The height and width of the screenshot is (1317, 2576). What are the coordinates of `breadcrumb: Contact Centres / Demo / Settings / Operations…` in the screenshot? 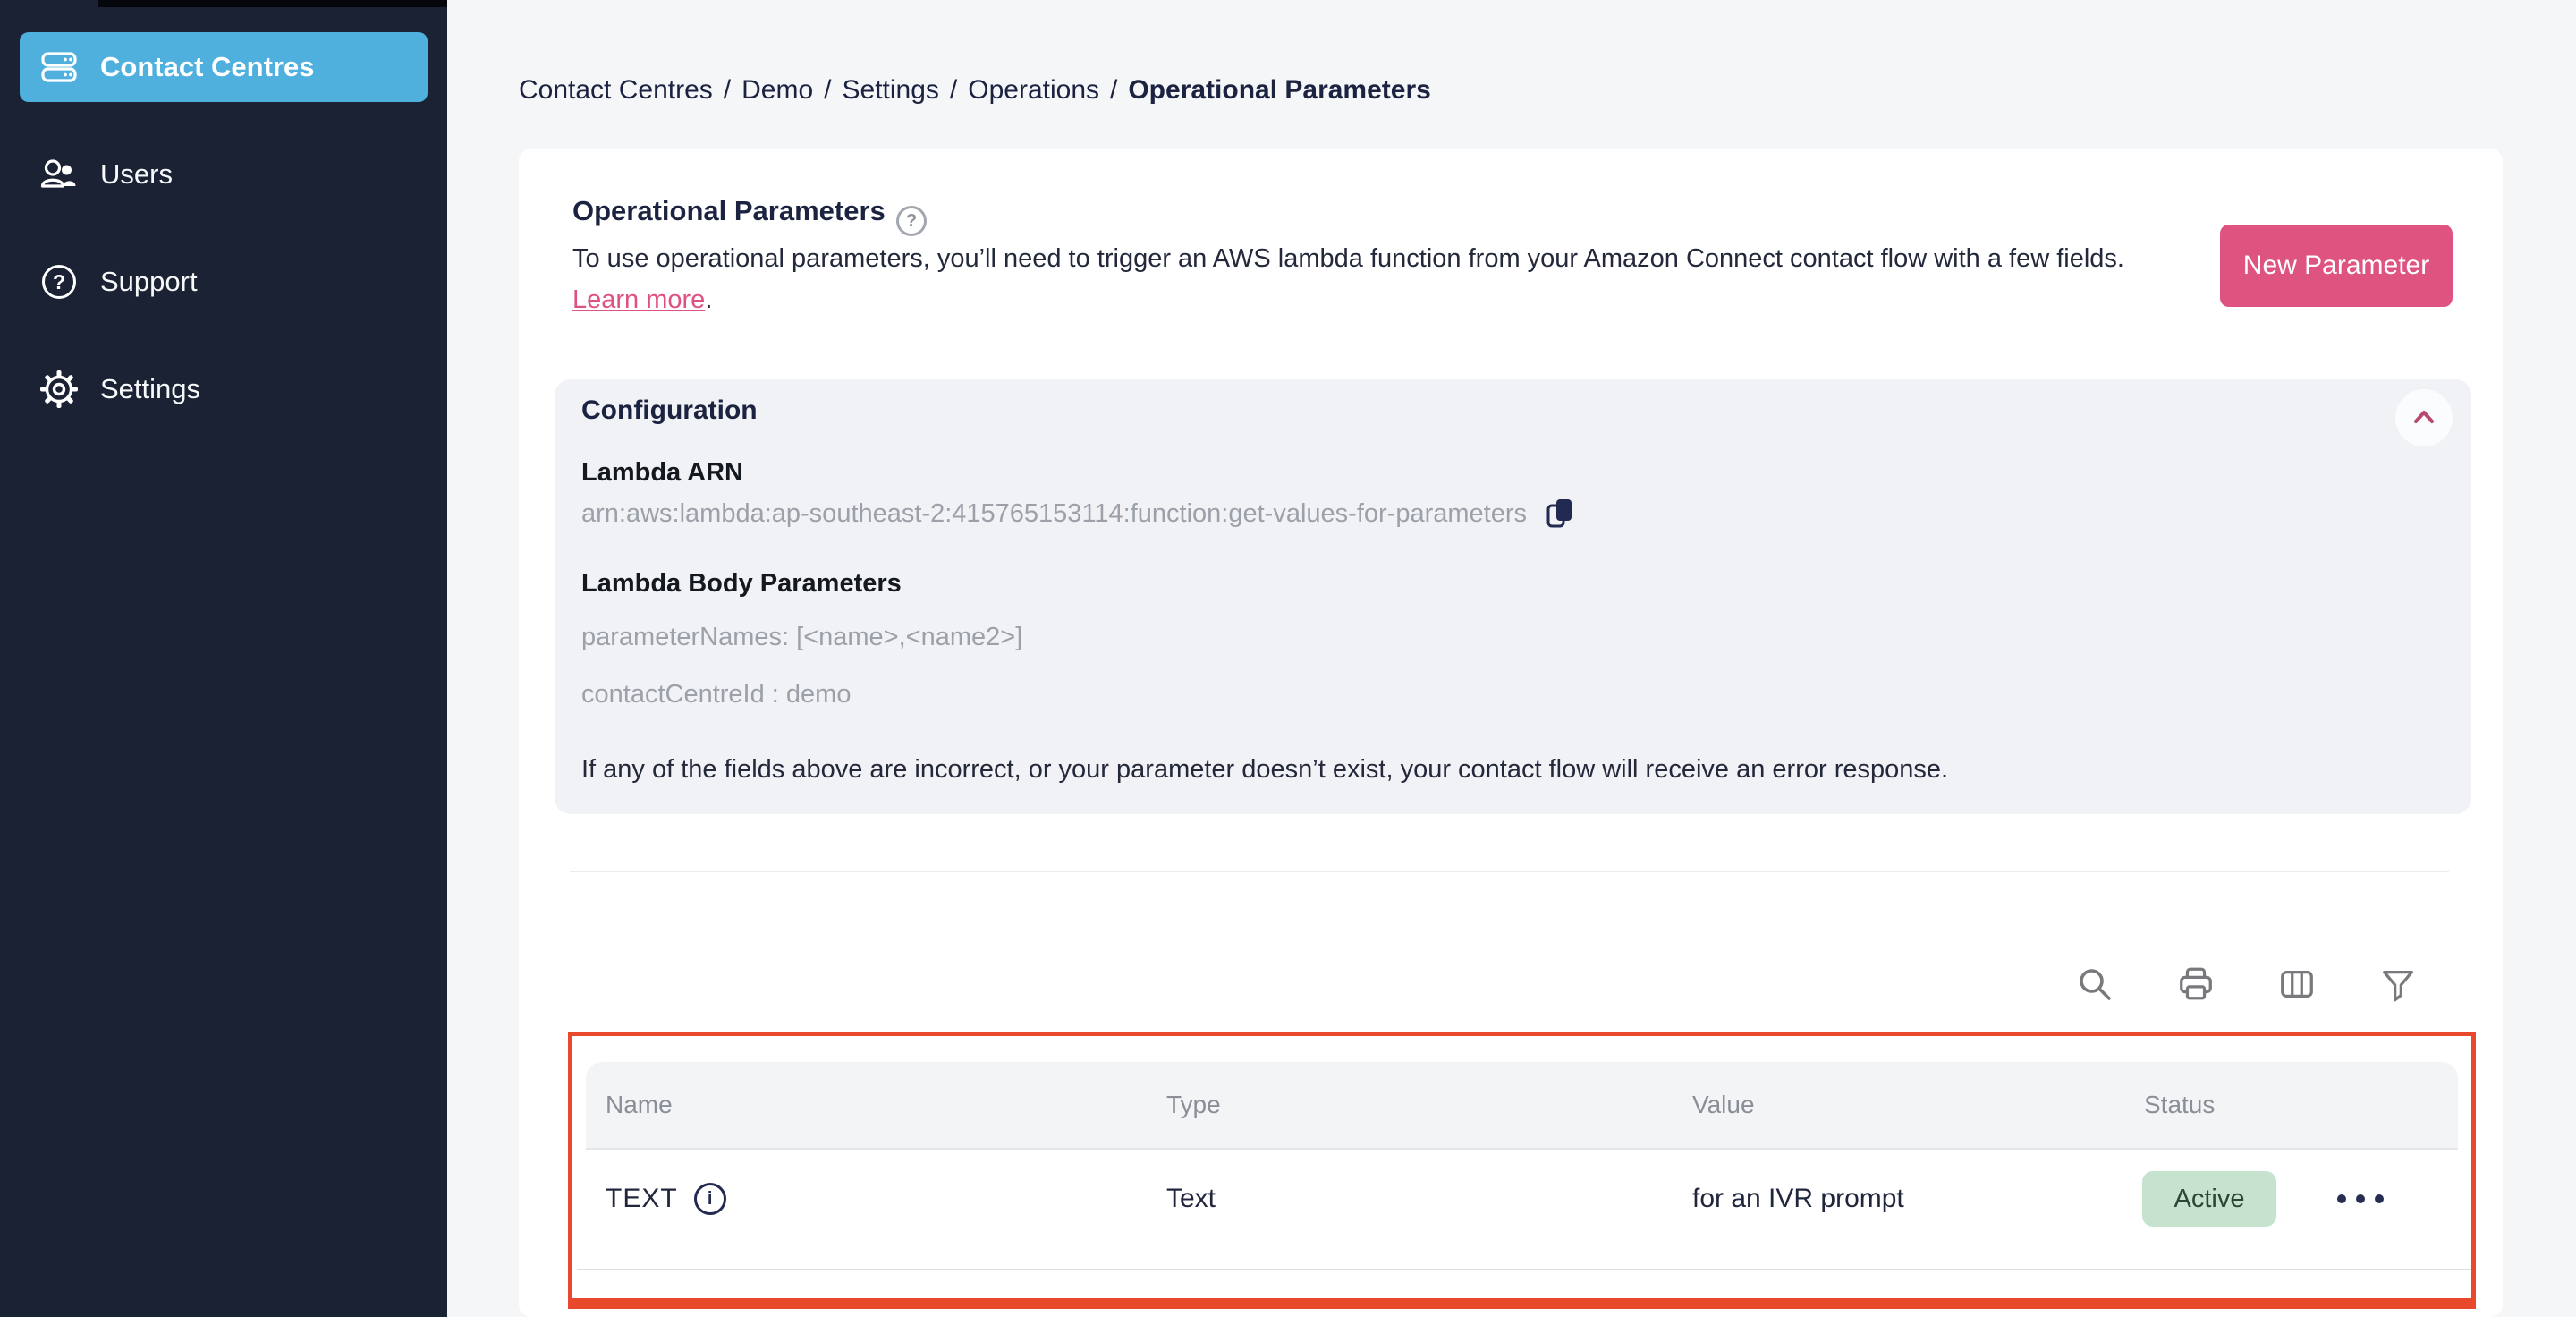 It's located at (975, 90).